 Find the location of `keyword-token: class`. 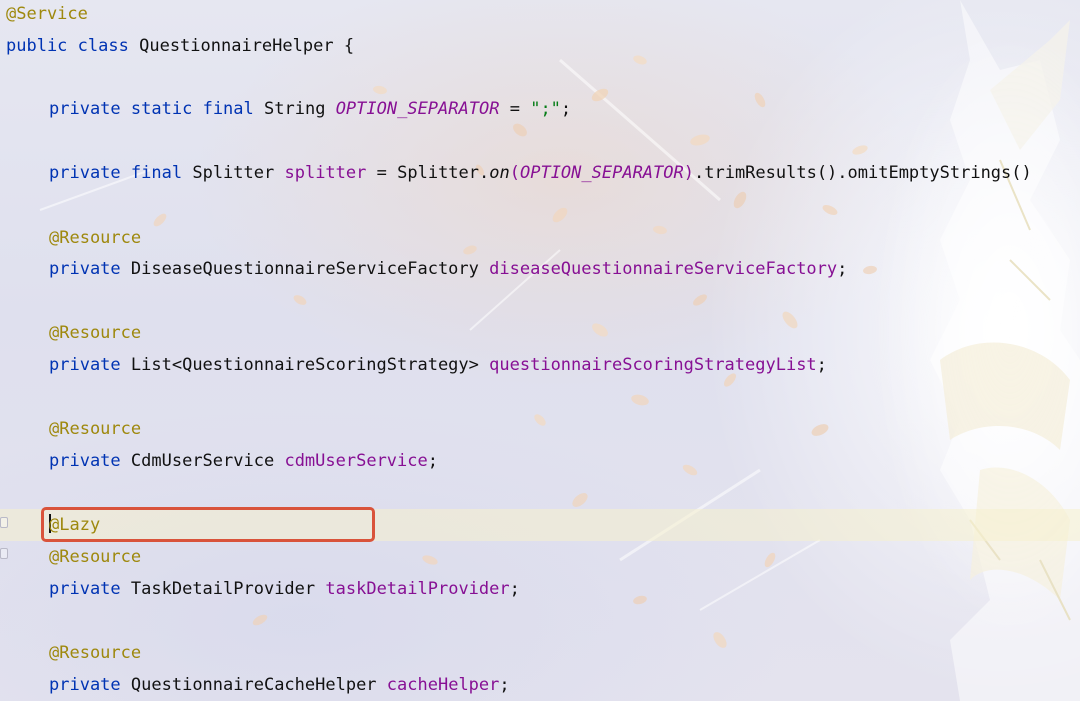

keyword-token: class is located at coordinates (103, 46).